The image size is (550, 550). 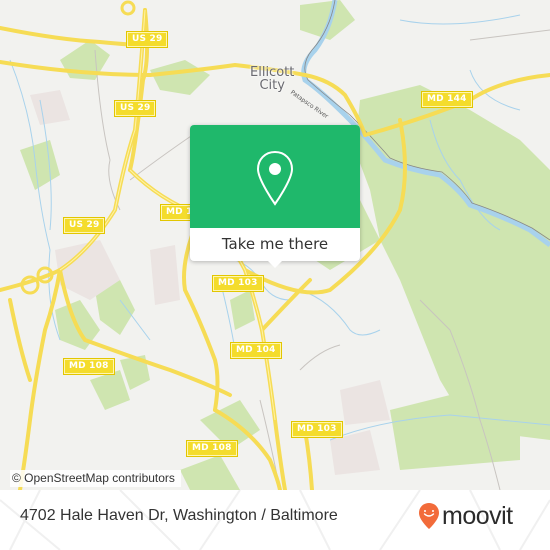 What do you see at coordinates (95, 478) in the screenshot?
I see `map-attribution: © OpenStreetMap contributors` at bounding box center [95, 478].